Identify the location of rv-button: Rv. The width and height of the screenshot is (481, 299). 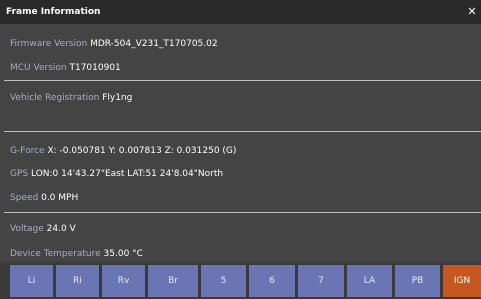
(123, 281).